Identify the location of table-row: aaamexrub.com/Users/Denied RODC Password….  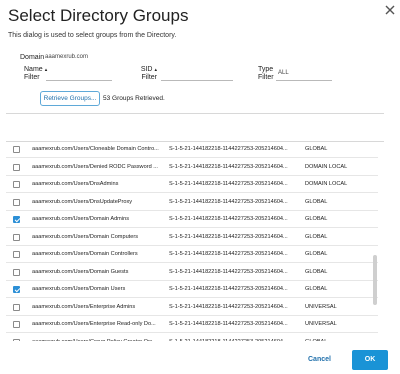
(192, 167).